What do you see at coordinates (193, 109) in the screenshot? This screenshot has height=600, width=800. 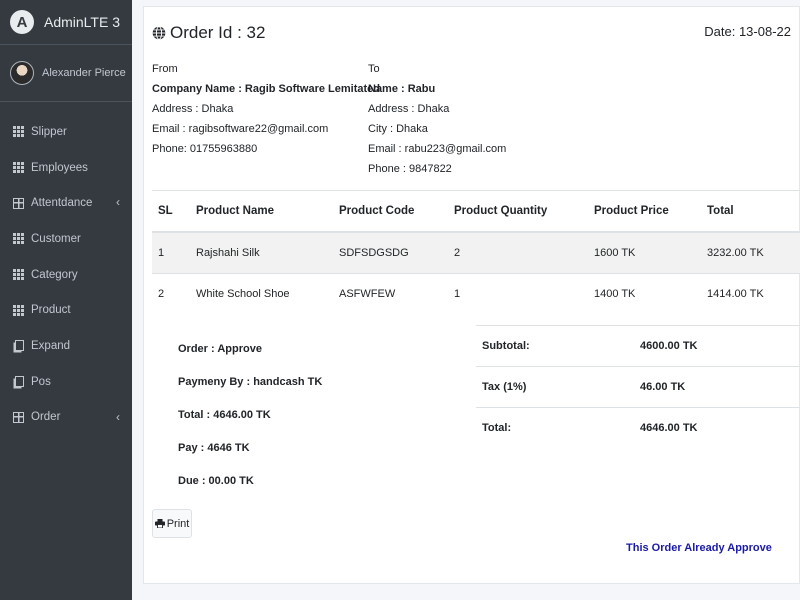 I see `from-address-line: Address : Dhaka` at bounding box center [193, 109].